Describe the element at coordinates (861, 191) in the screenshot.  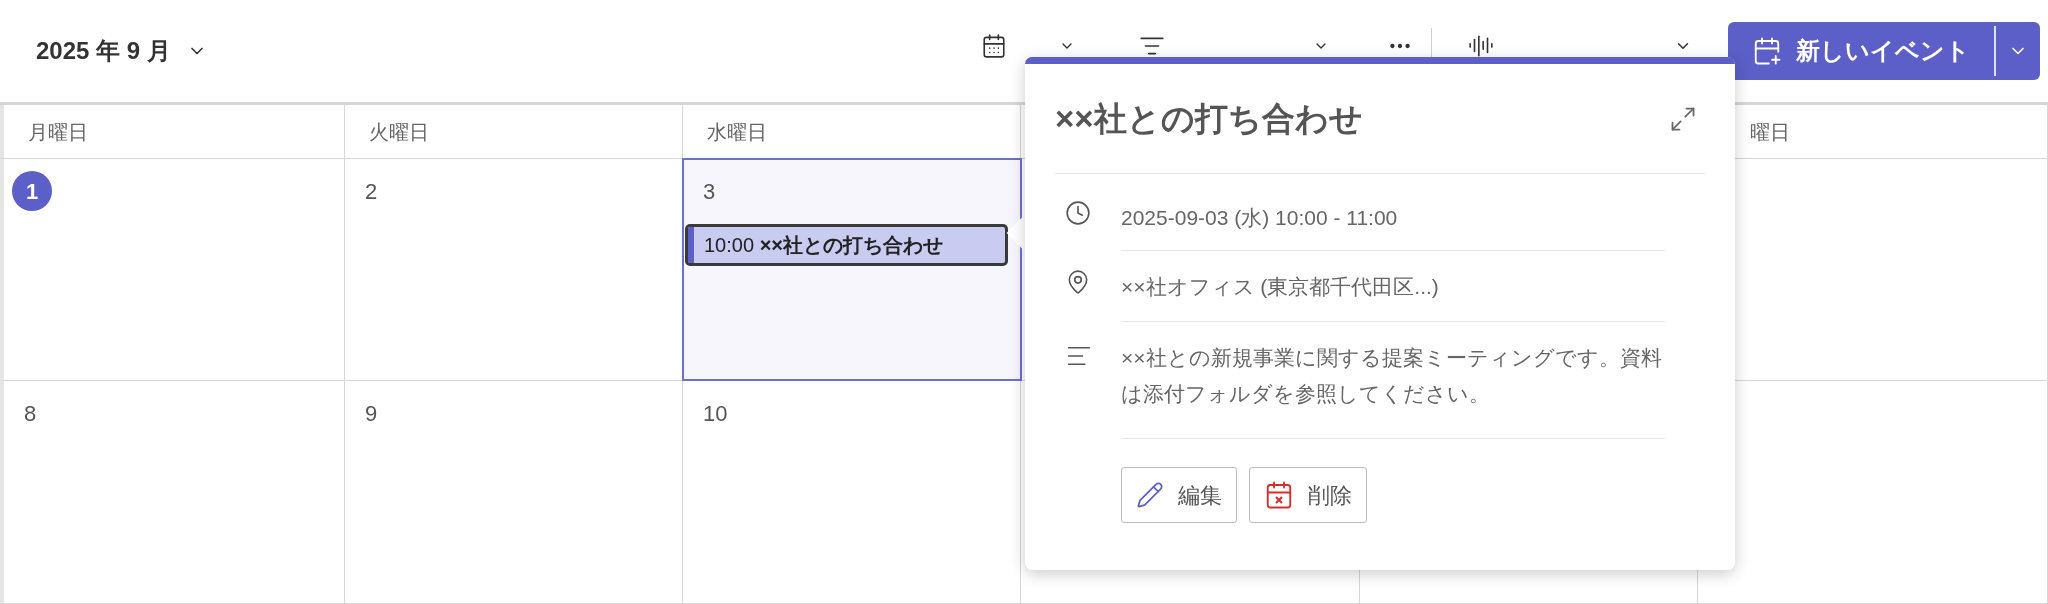
I see `date-number: 3` at that location.